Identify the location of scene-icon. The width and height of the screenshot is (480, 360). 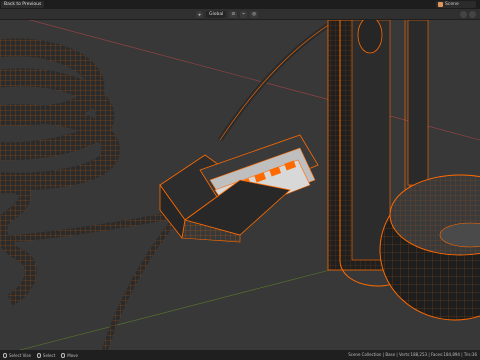
(440, 4).